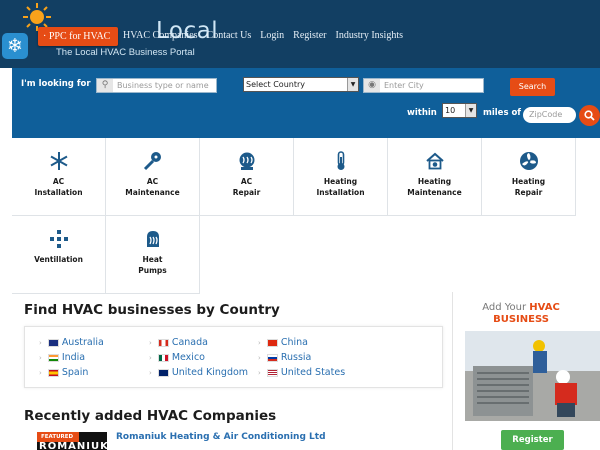 Image resolution: width=600 pixels, height=450 pixels. What do you see at coordinates (53, 357) in the screenshot?
I see `flag-india-icon` at bounding box center [53, 357].